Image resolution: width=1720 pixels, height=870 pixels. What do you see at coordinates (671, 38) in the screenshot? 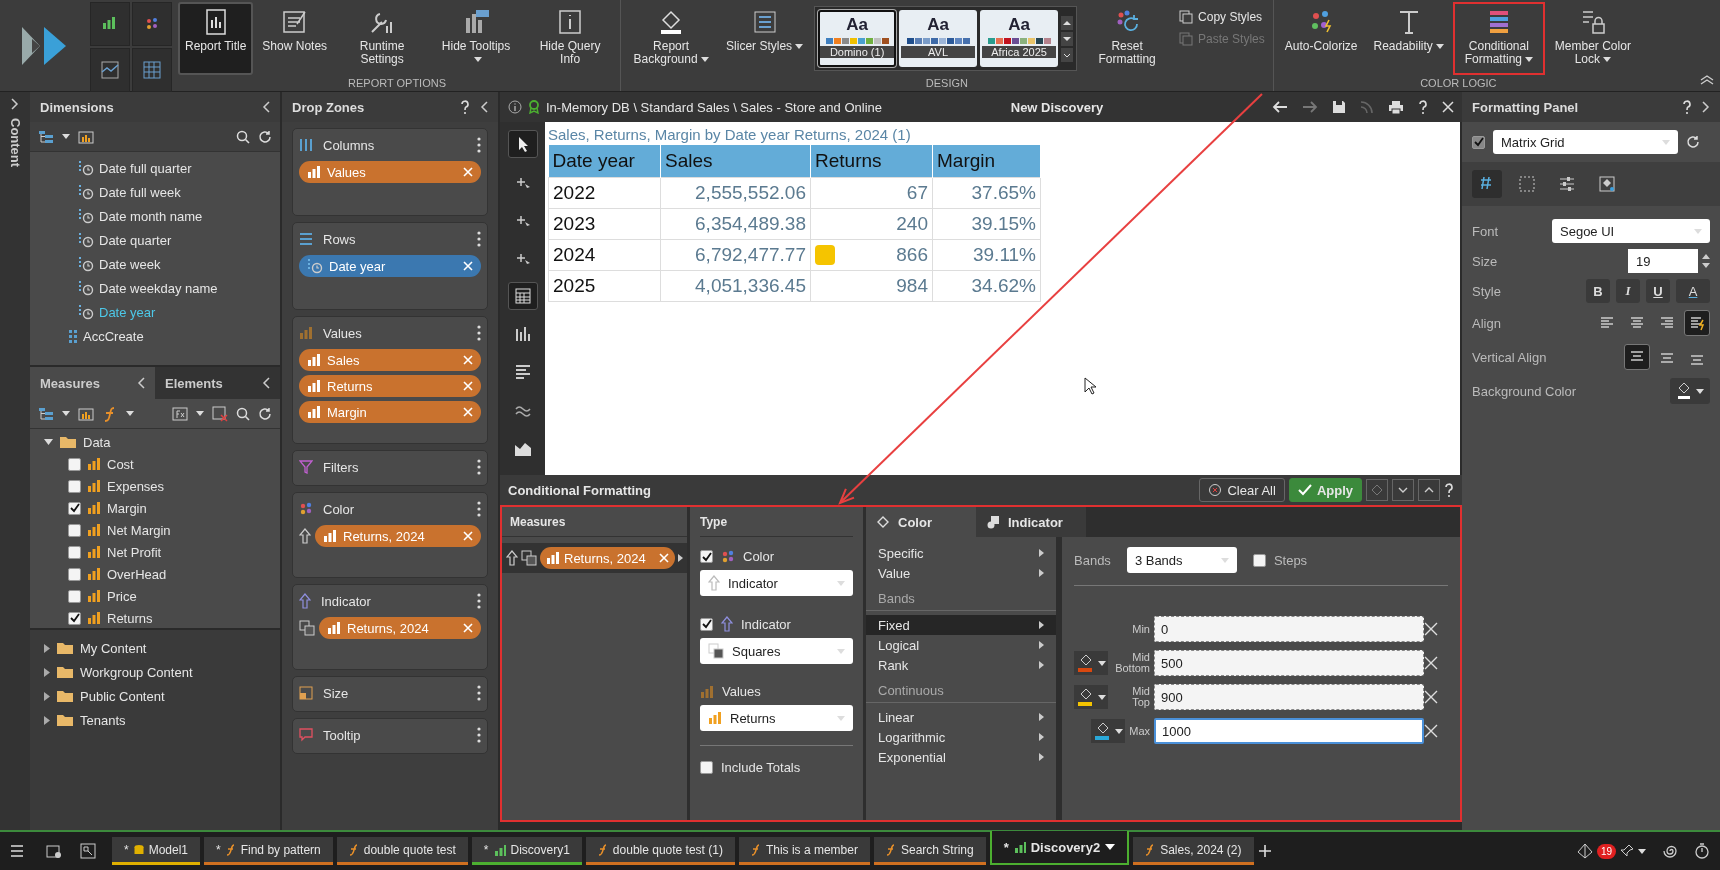
I see `ribbon-button: Report Background` at bounding box center [671, 38].